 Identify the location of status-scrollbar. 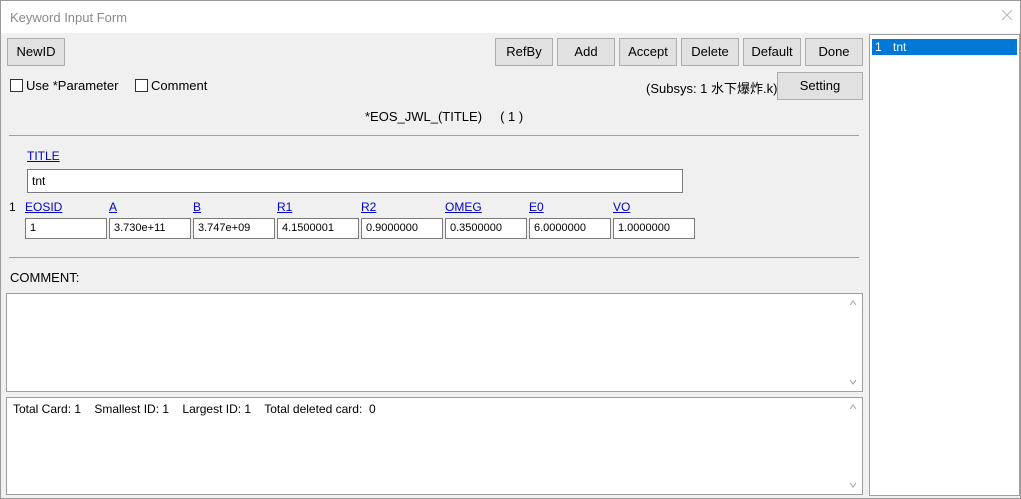
(853, 446).